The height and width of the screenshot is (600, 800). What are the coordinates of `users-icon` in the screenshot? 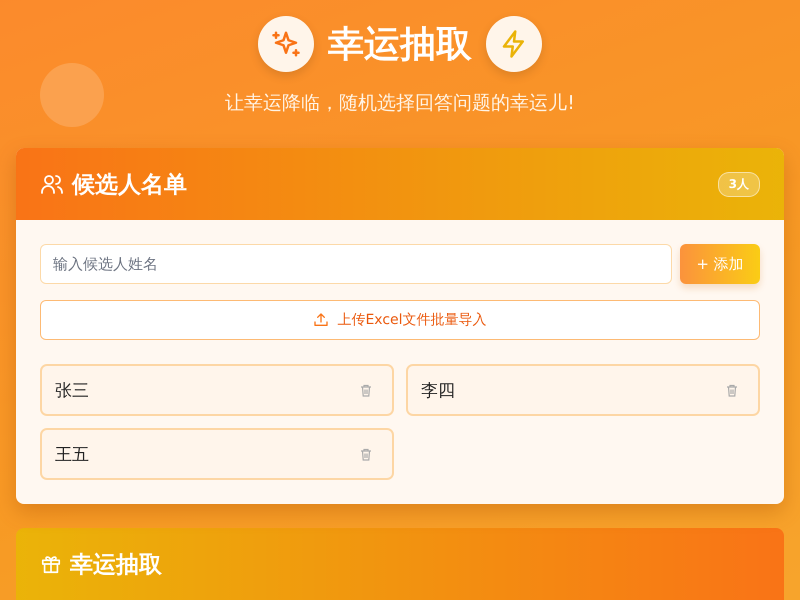 It's located at (52, 184).